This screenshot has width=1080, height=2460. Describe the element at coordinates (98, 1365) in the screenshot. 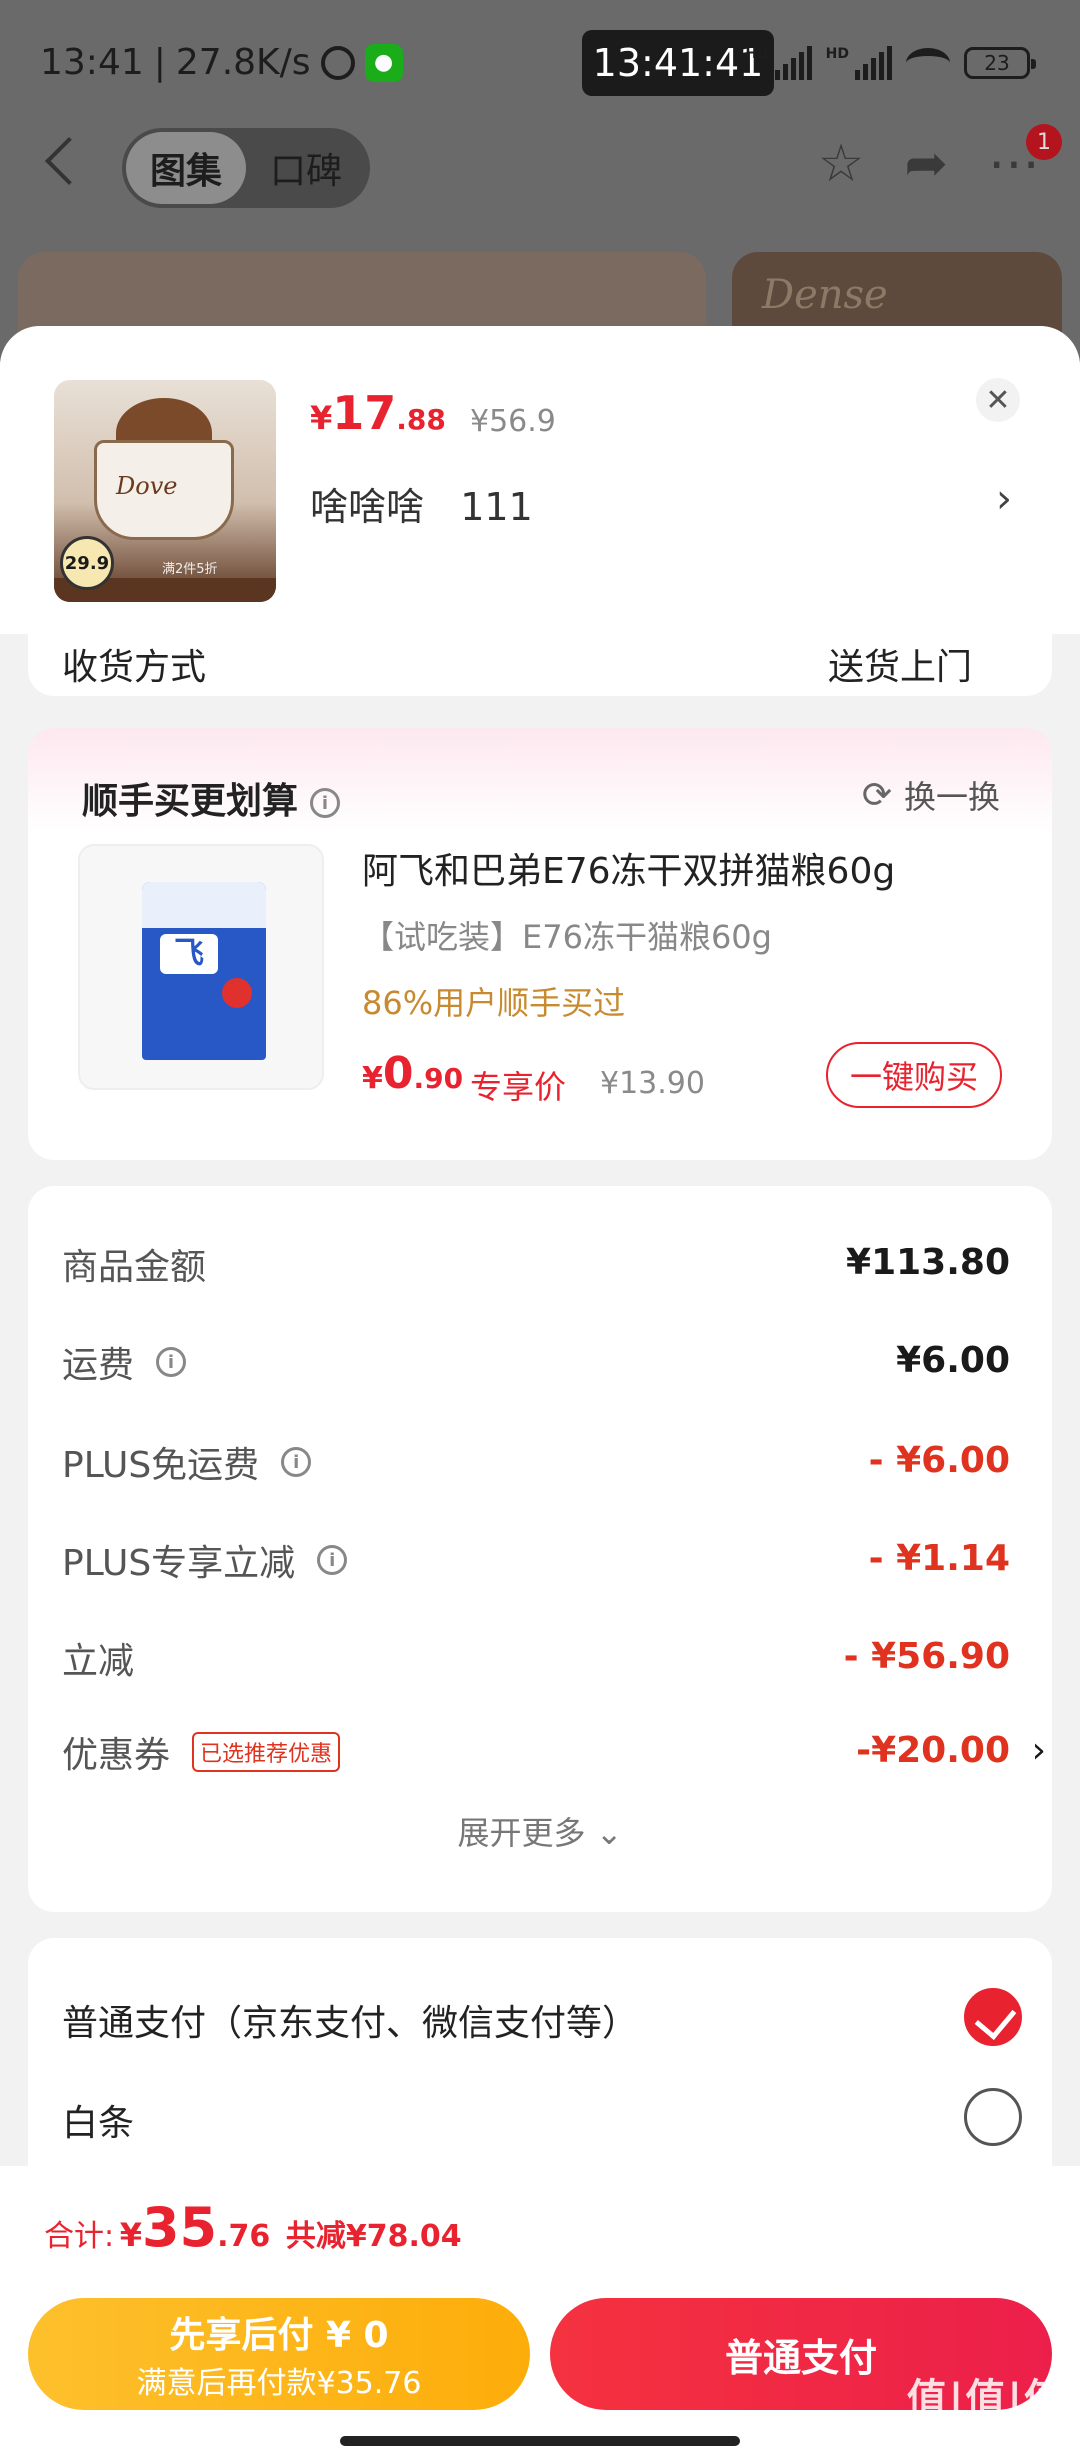

I see `summary-label: 运费` at that location.